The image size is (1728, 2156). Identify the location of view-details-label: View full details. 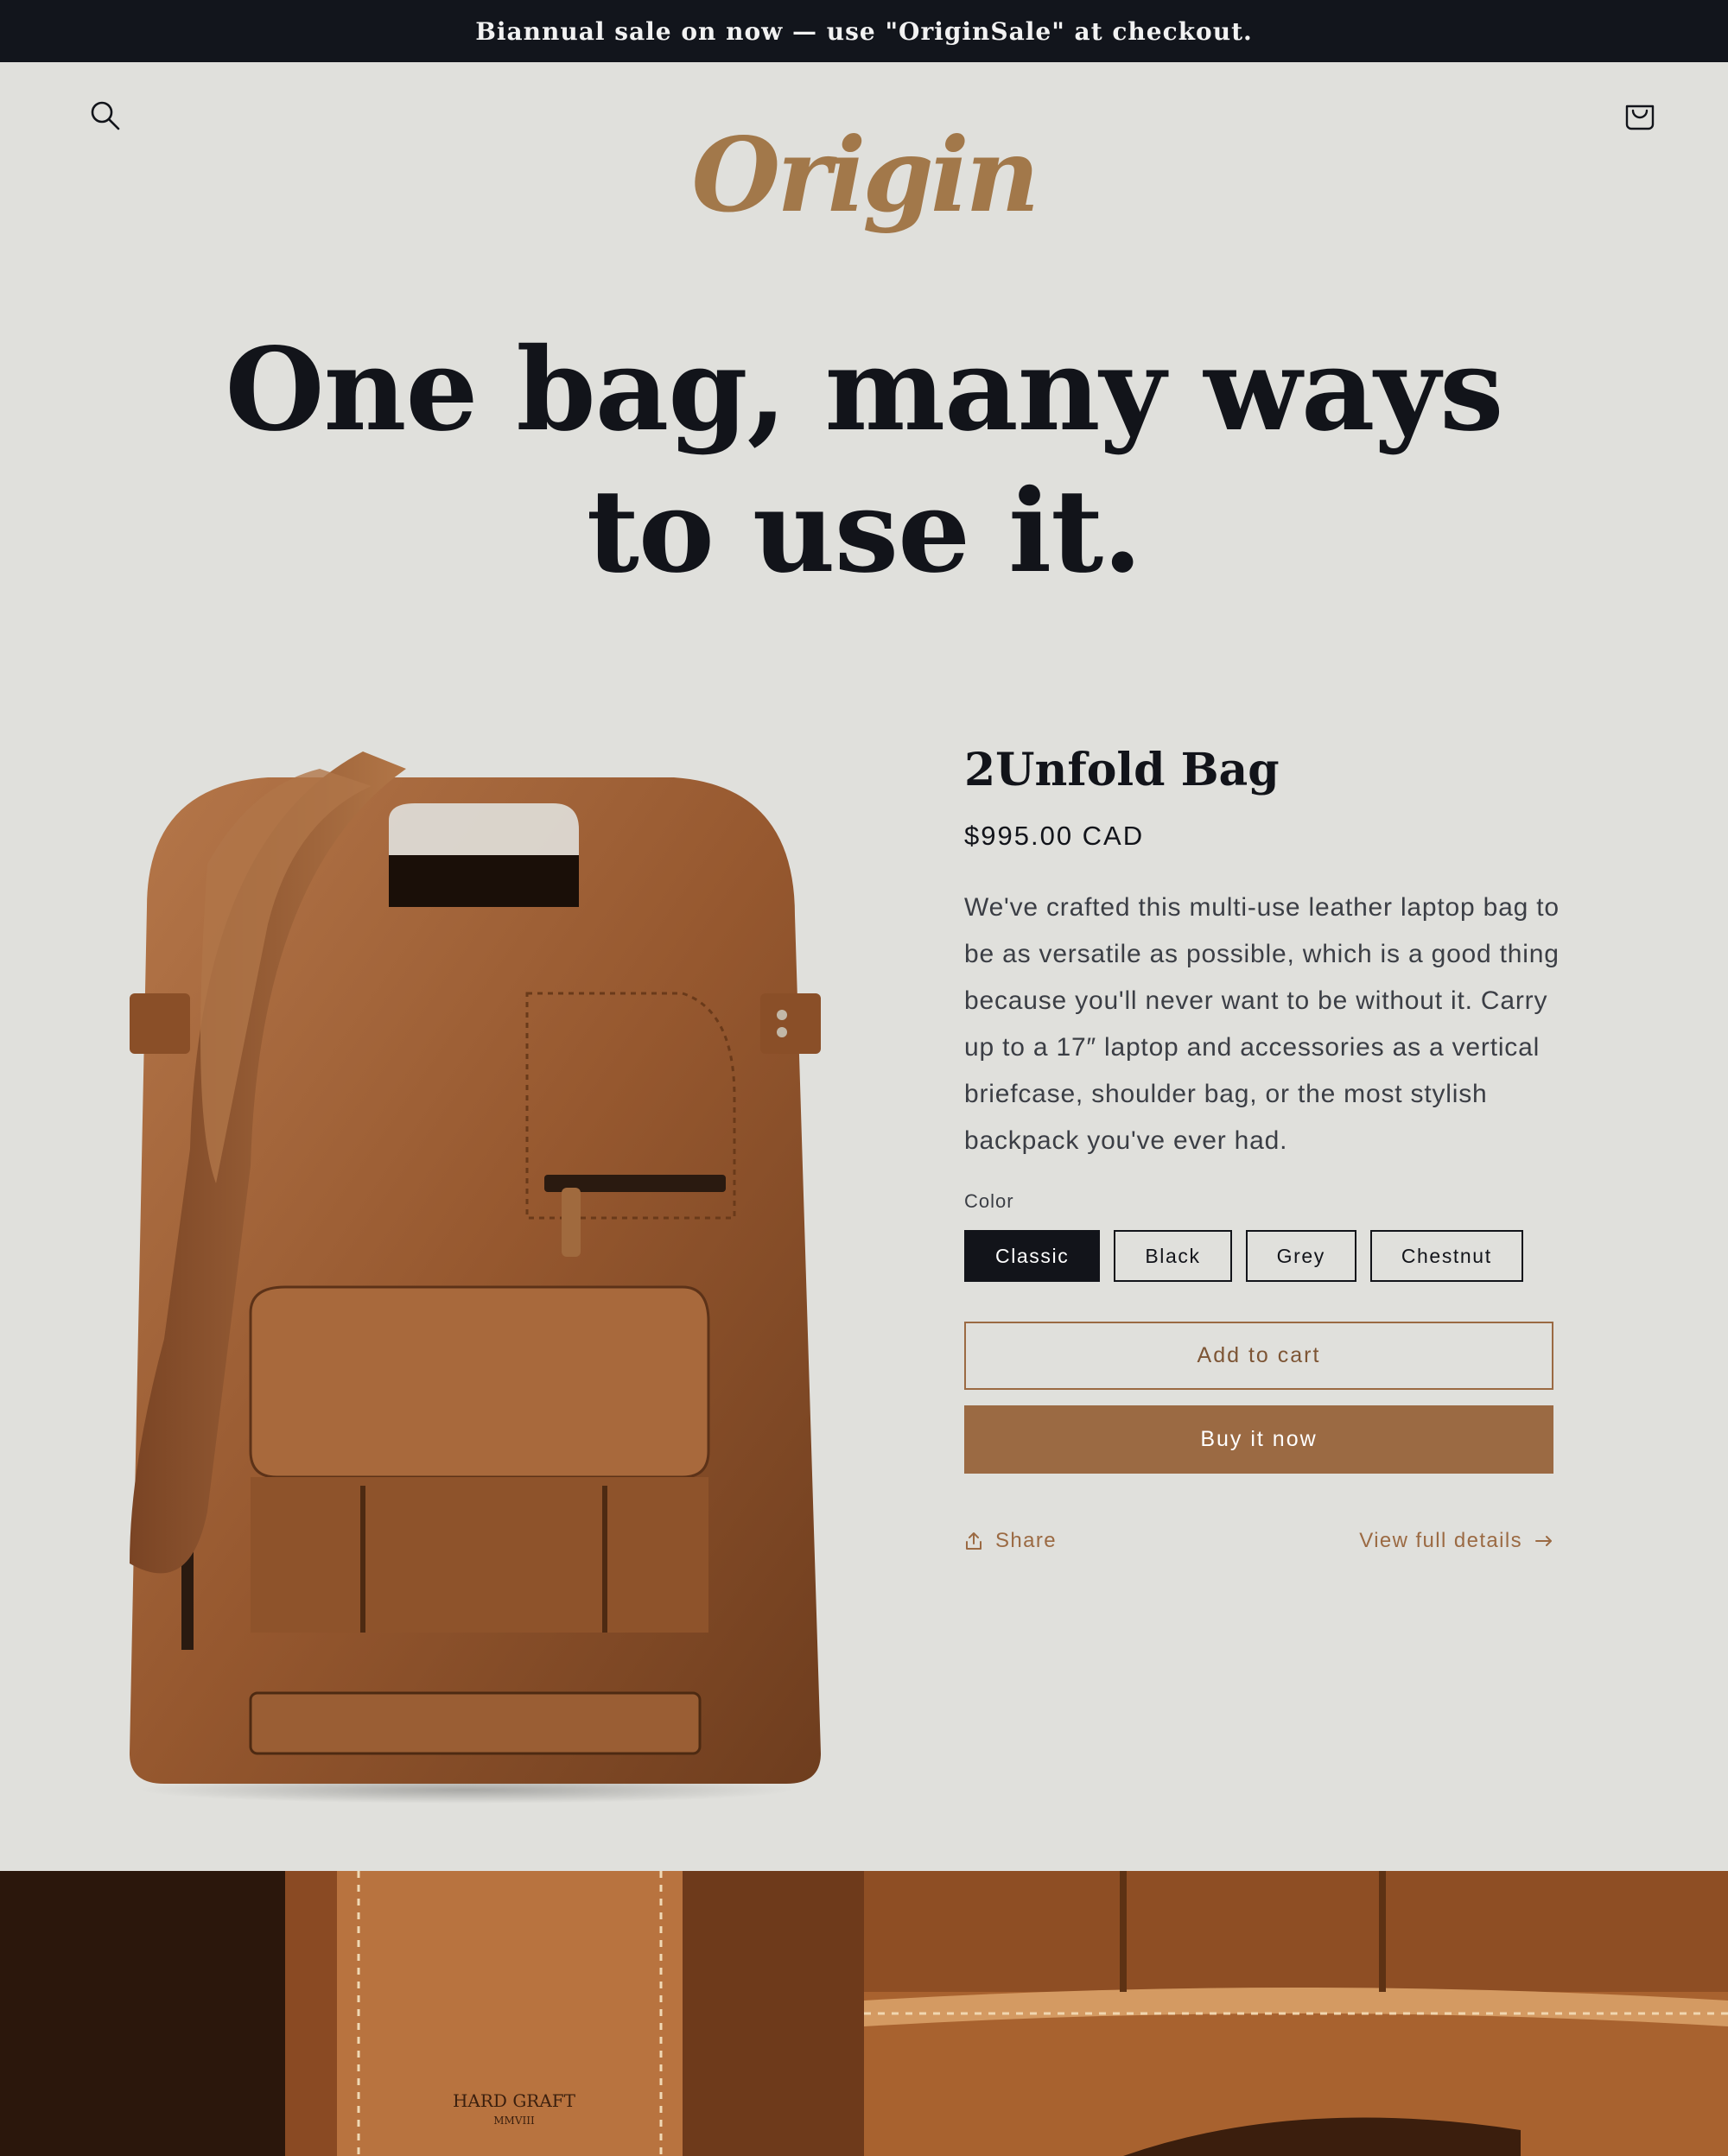
(1440, 1540).